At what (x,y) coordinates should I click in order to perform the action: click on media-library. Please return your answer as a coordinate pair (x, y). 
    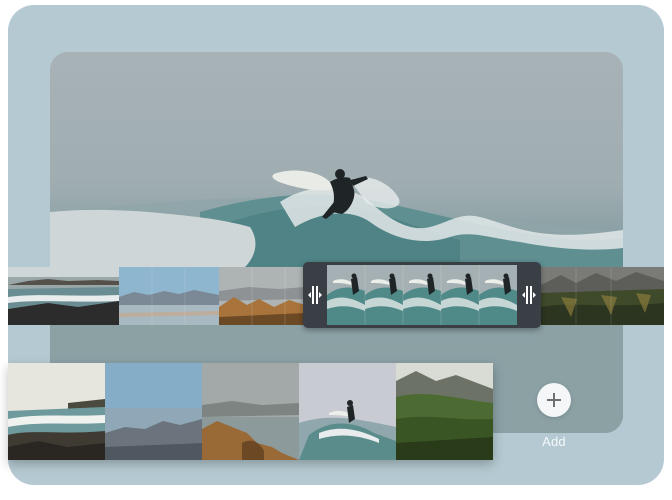
    Looking at the image, I should click on (250, 411).